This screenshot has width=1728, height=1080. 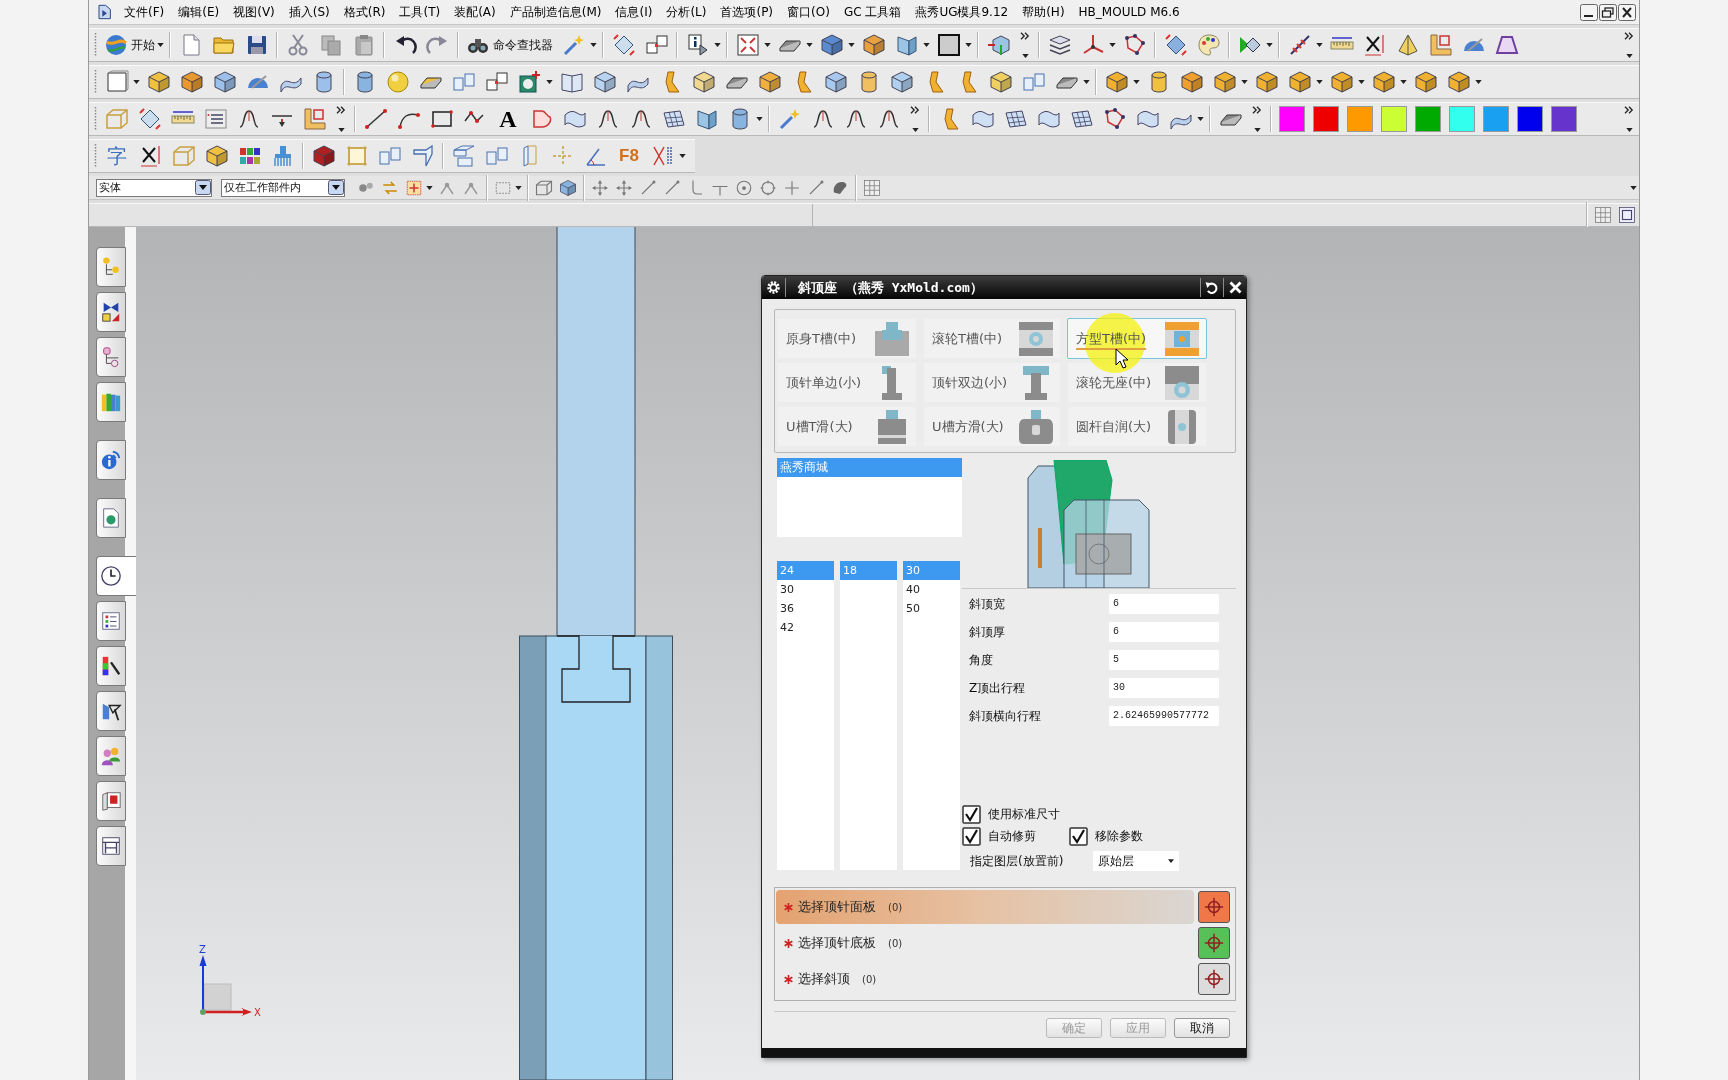 I want to click on wedge-icon, so click(x=906, y=45).